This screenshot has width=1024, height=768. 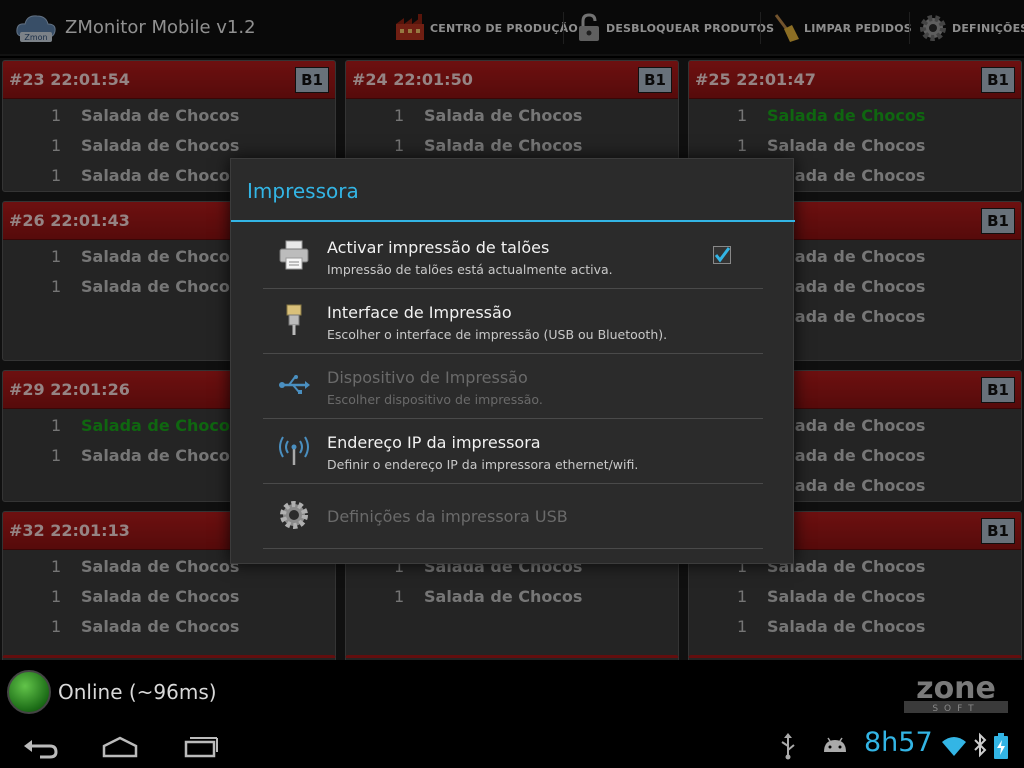 What do you see at coordinates (294, 319) in the screenshot?
I see `connector-icon` at bounding box center [294, 319].